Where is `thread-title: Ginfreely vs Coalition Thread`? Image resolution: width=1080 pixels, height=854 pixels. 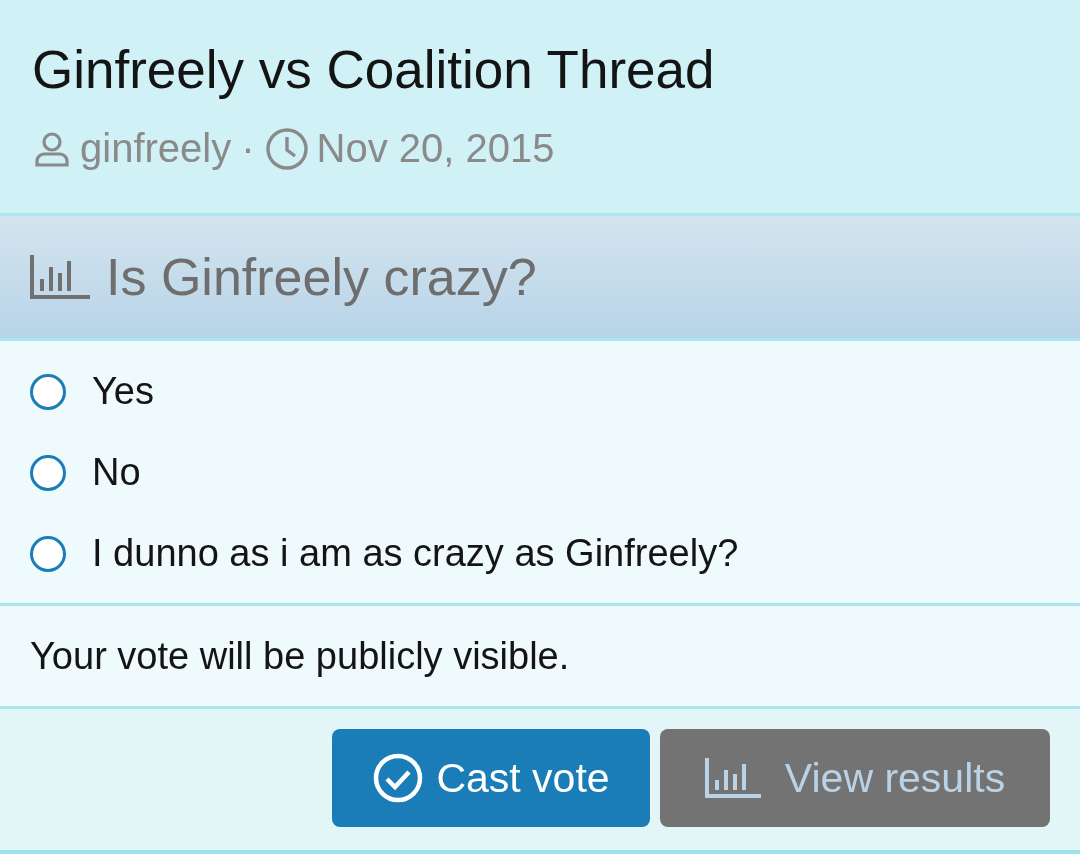
thread-title: Ginfreely vs Coalition Thread is located at coordinates (374, 70).